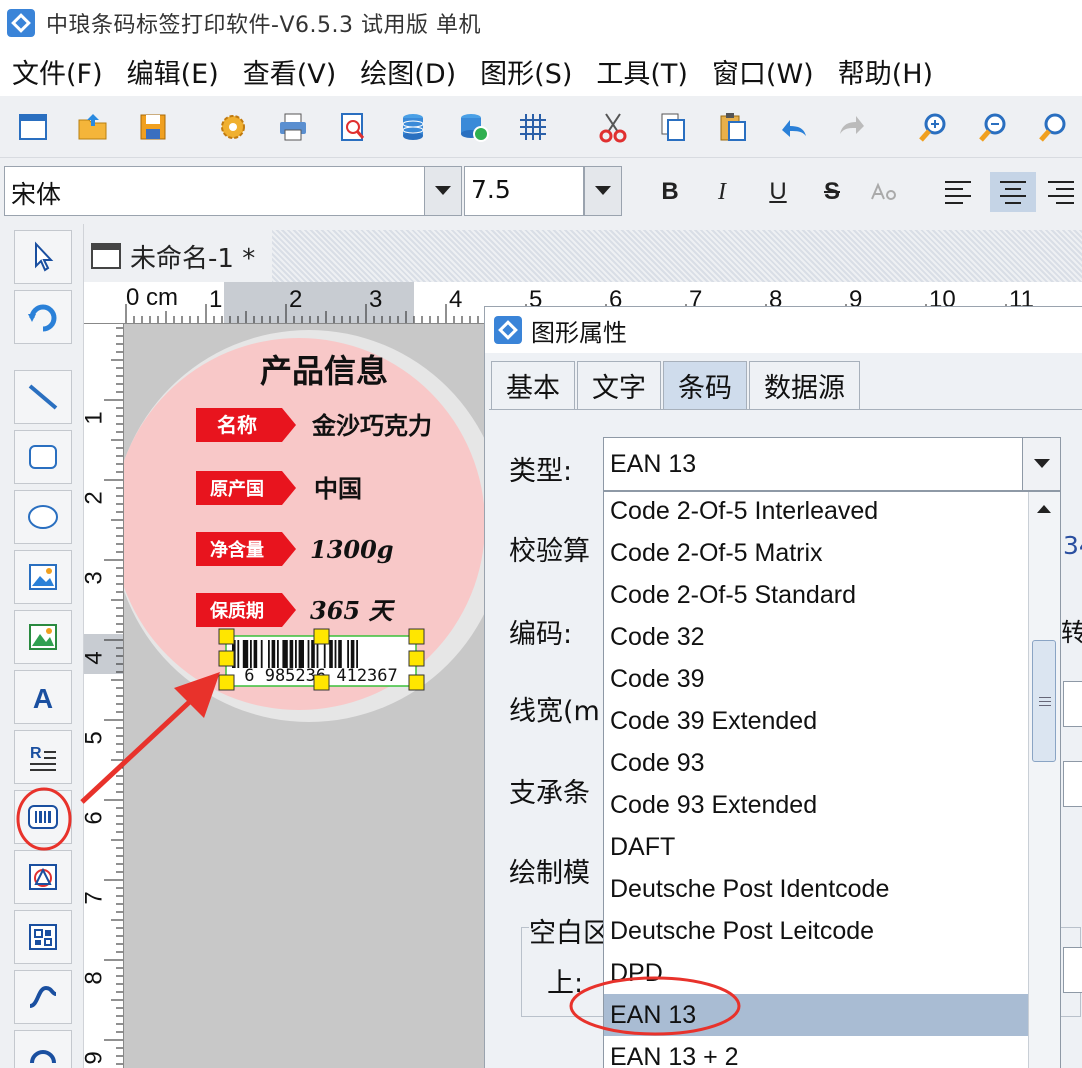 The width and height of the screenshot is (1082, 1068). I want to click on database-button, so click(413, 127).